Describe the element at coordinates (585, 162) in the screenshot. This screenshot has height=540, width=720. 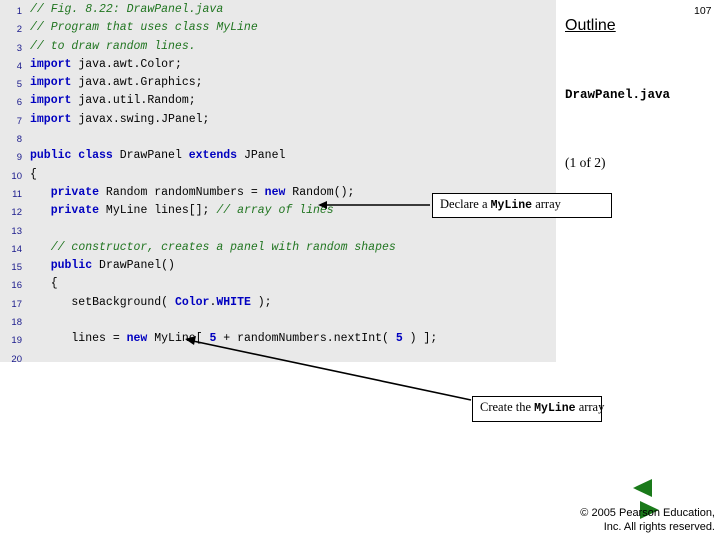
I see `outline-page-of: (1 of 2)` at that location.